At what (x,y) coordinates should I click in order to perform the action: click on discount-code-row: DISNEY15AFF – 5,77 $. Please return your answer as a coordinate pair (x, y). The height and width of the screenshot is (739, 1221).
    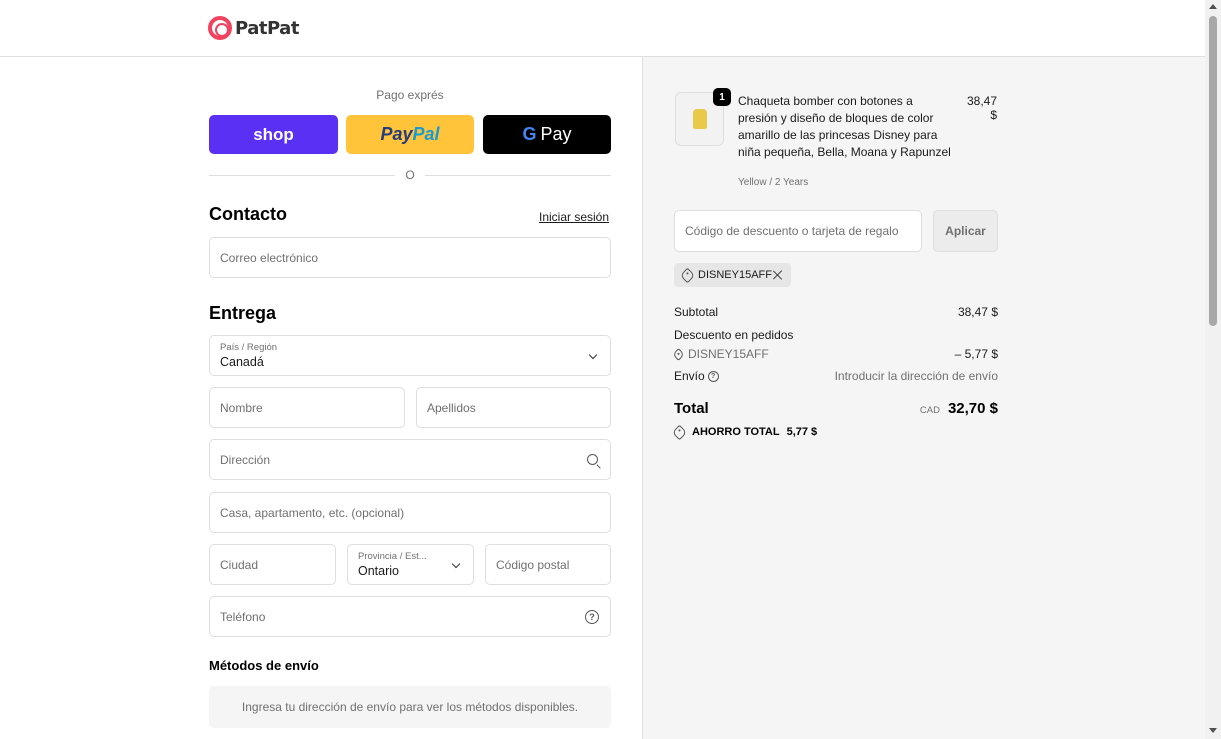
    Looking at the image, I should click on (835, 354).